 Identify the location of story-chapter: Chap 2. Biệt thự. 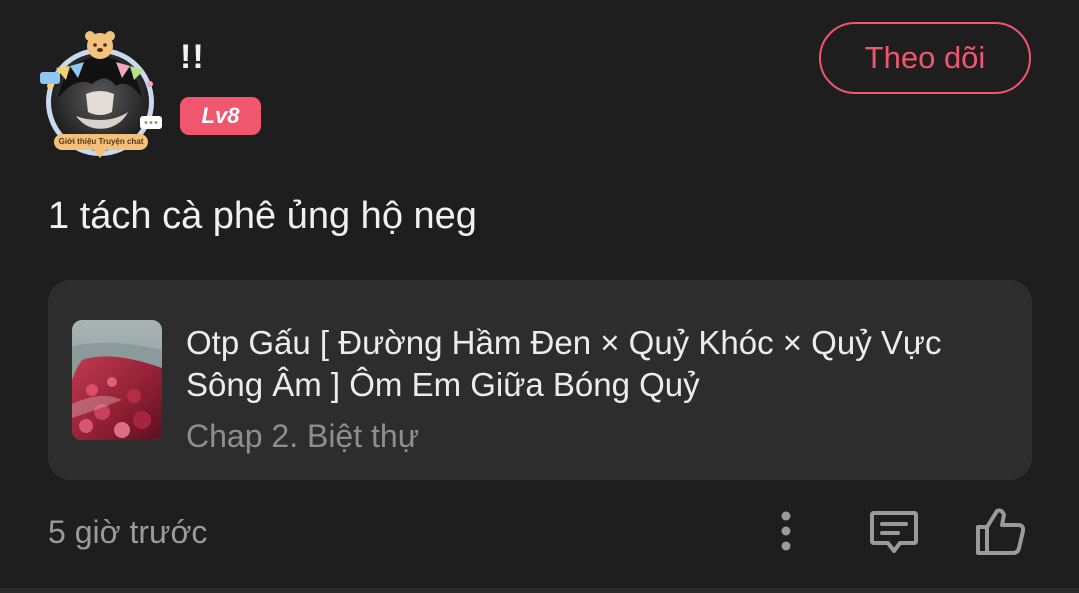
(303, 436).